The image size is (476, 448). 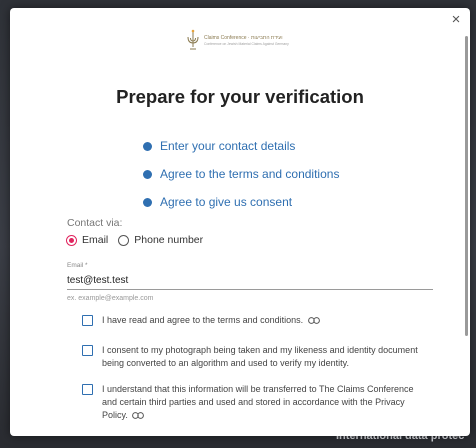 What do you see at coordinates (87, 350) in the screenshot?
I see `photo-consent-checkbox` at bounding box center [87, 350].